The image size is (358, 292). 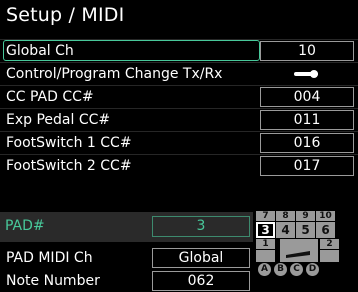 What do you see at coordinates (307, 166) in the screenshot?
I see `footswitch-2-cc-value: 017` at bounding box center [307, 166].